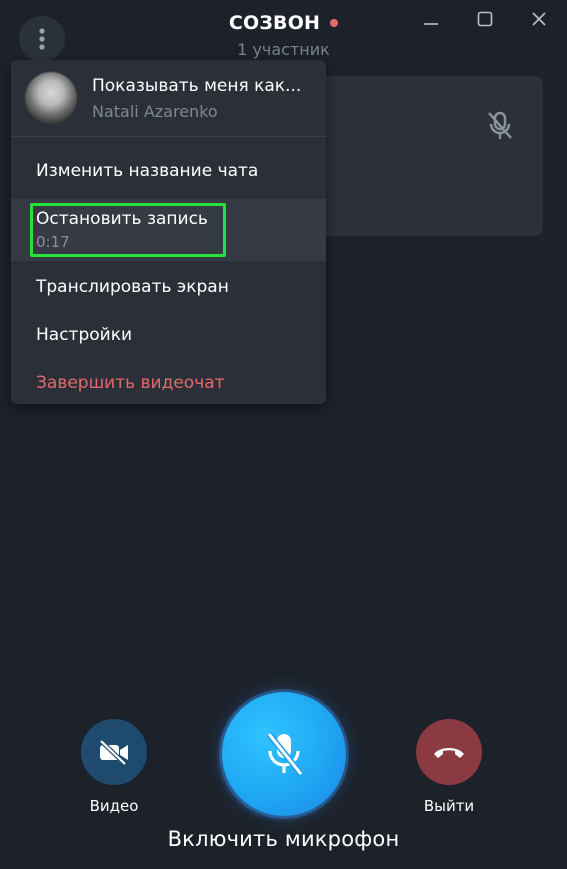 The height and width of the screenshot is (869, 567). What do you see at coordinates (421, 156) in the screenshot?
I see `participant-tile` at bounding box center [421, 156].